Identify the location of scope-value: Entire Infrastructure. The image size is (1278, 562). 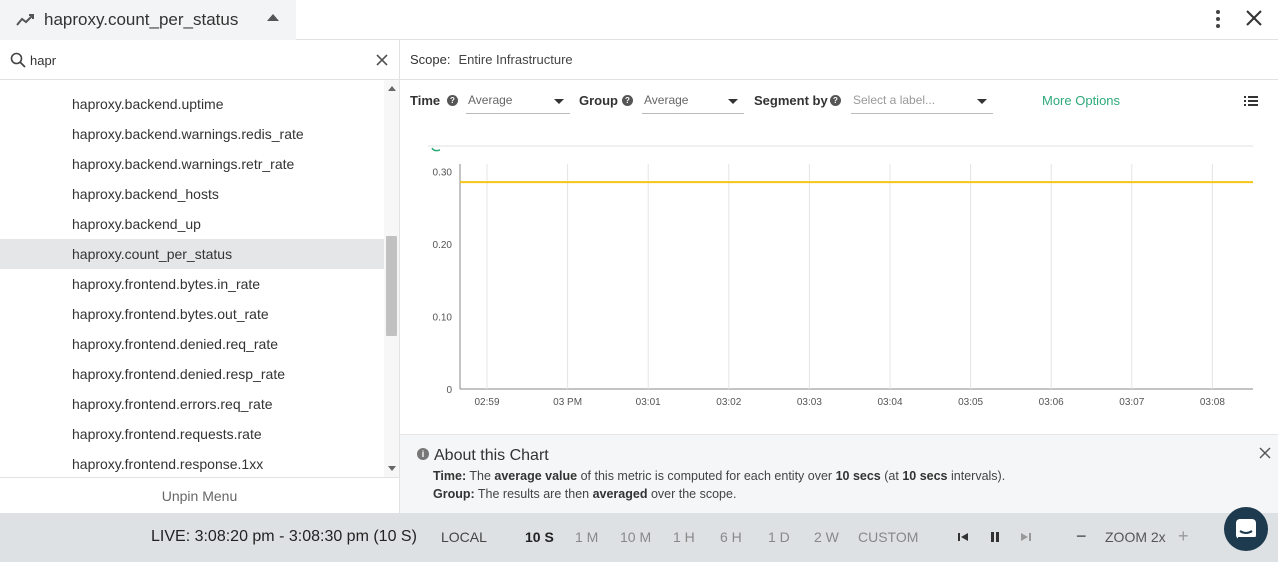
(515, 59).